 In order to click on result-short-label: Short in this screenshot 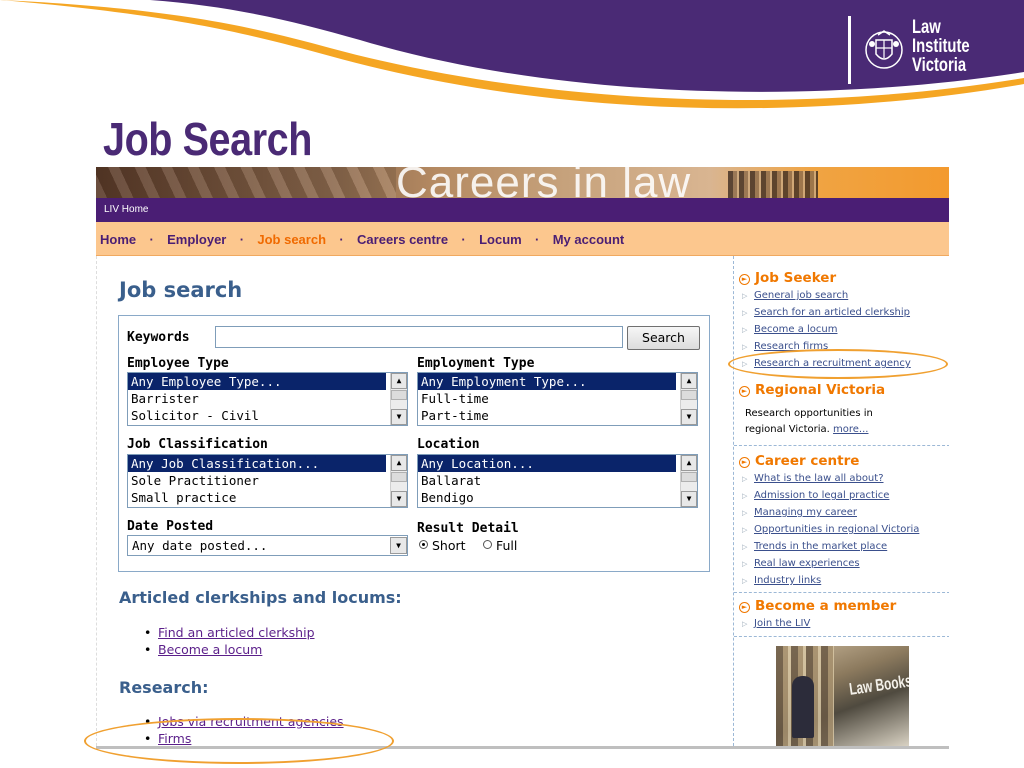, I will do `click(449, 545)`.